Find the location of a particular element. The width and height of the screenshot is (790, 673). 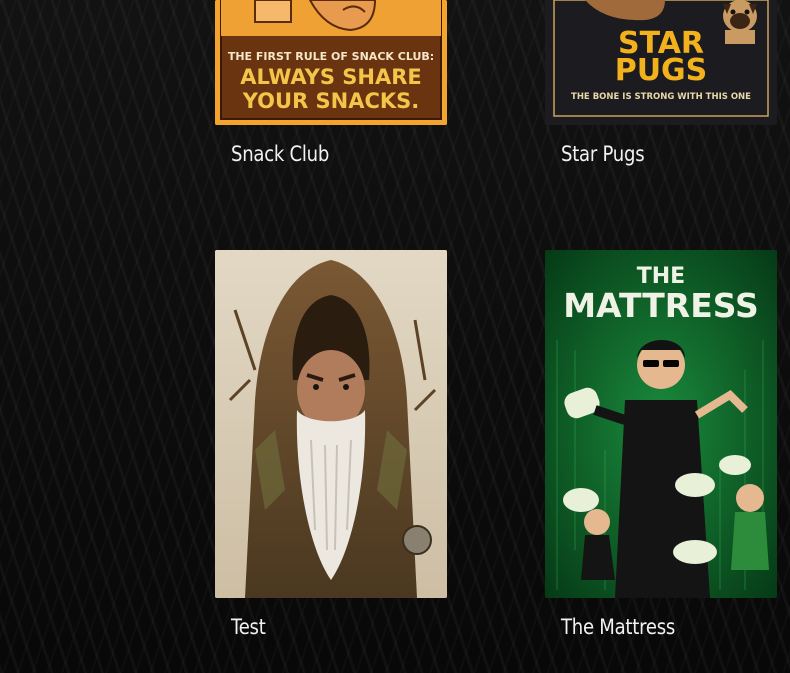

movie-title: Star Pugs is located at coordinates (603, 154).